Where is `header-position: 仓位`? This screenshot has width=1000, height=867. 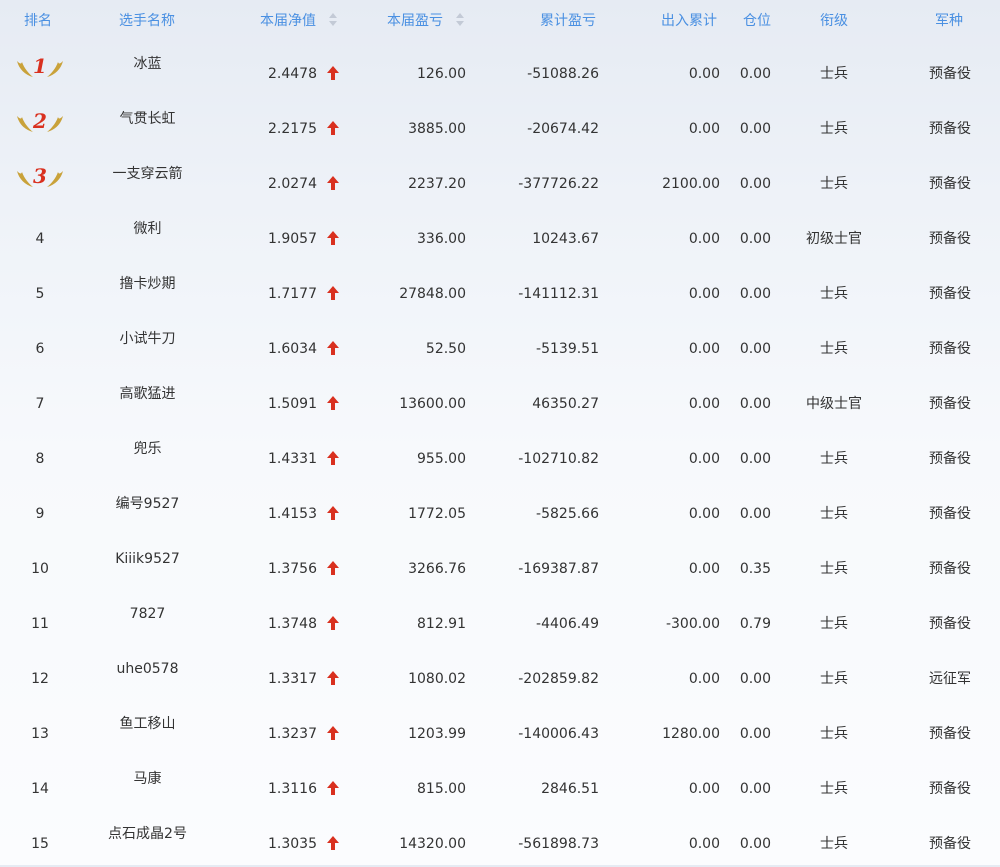 header-position: 仓位 is located at coordinates (757, 21).